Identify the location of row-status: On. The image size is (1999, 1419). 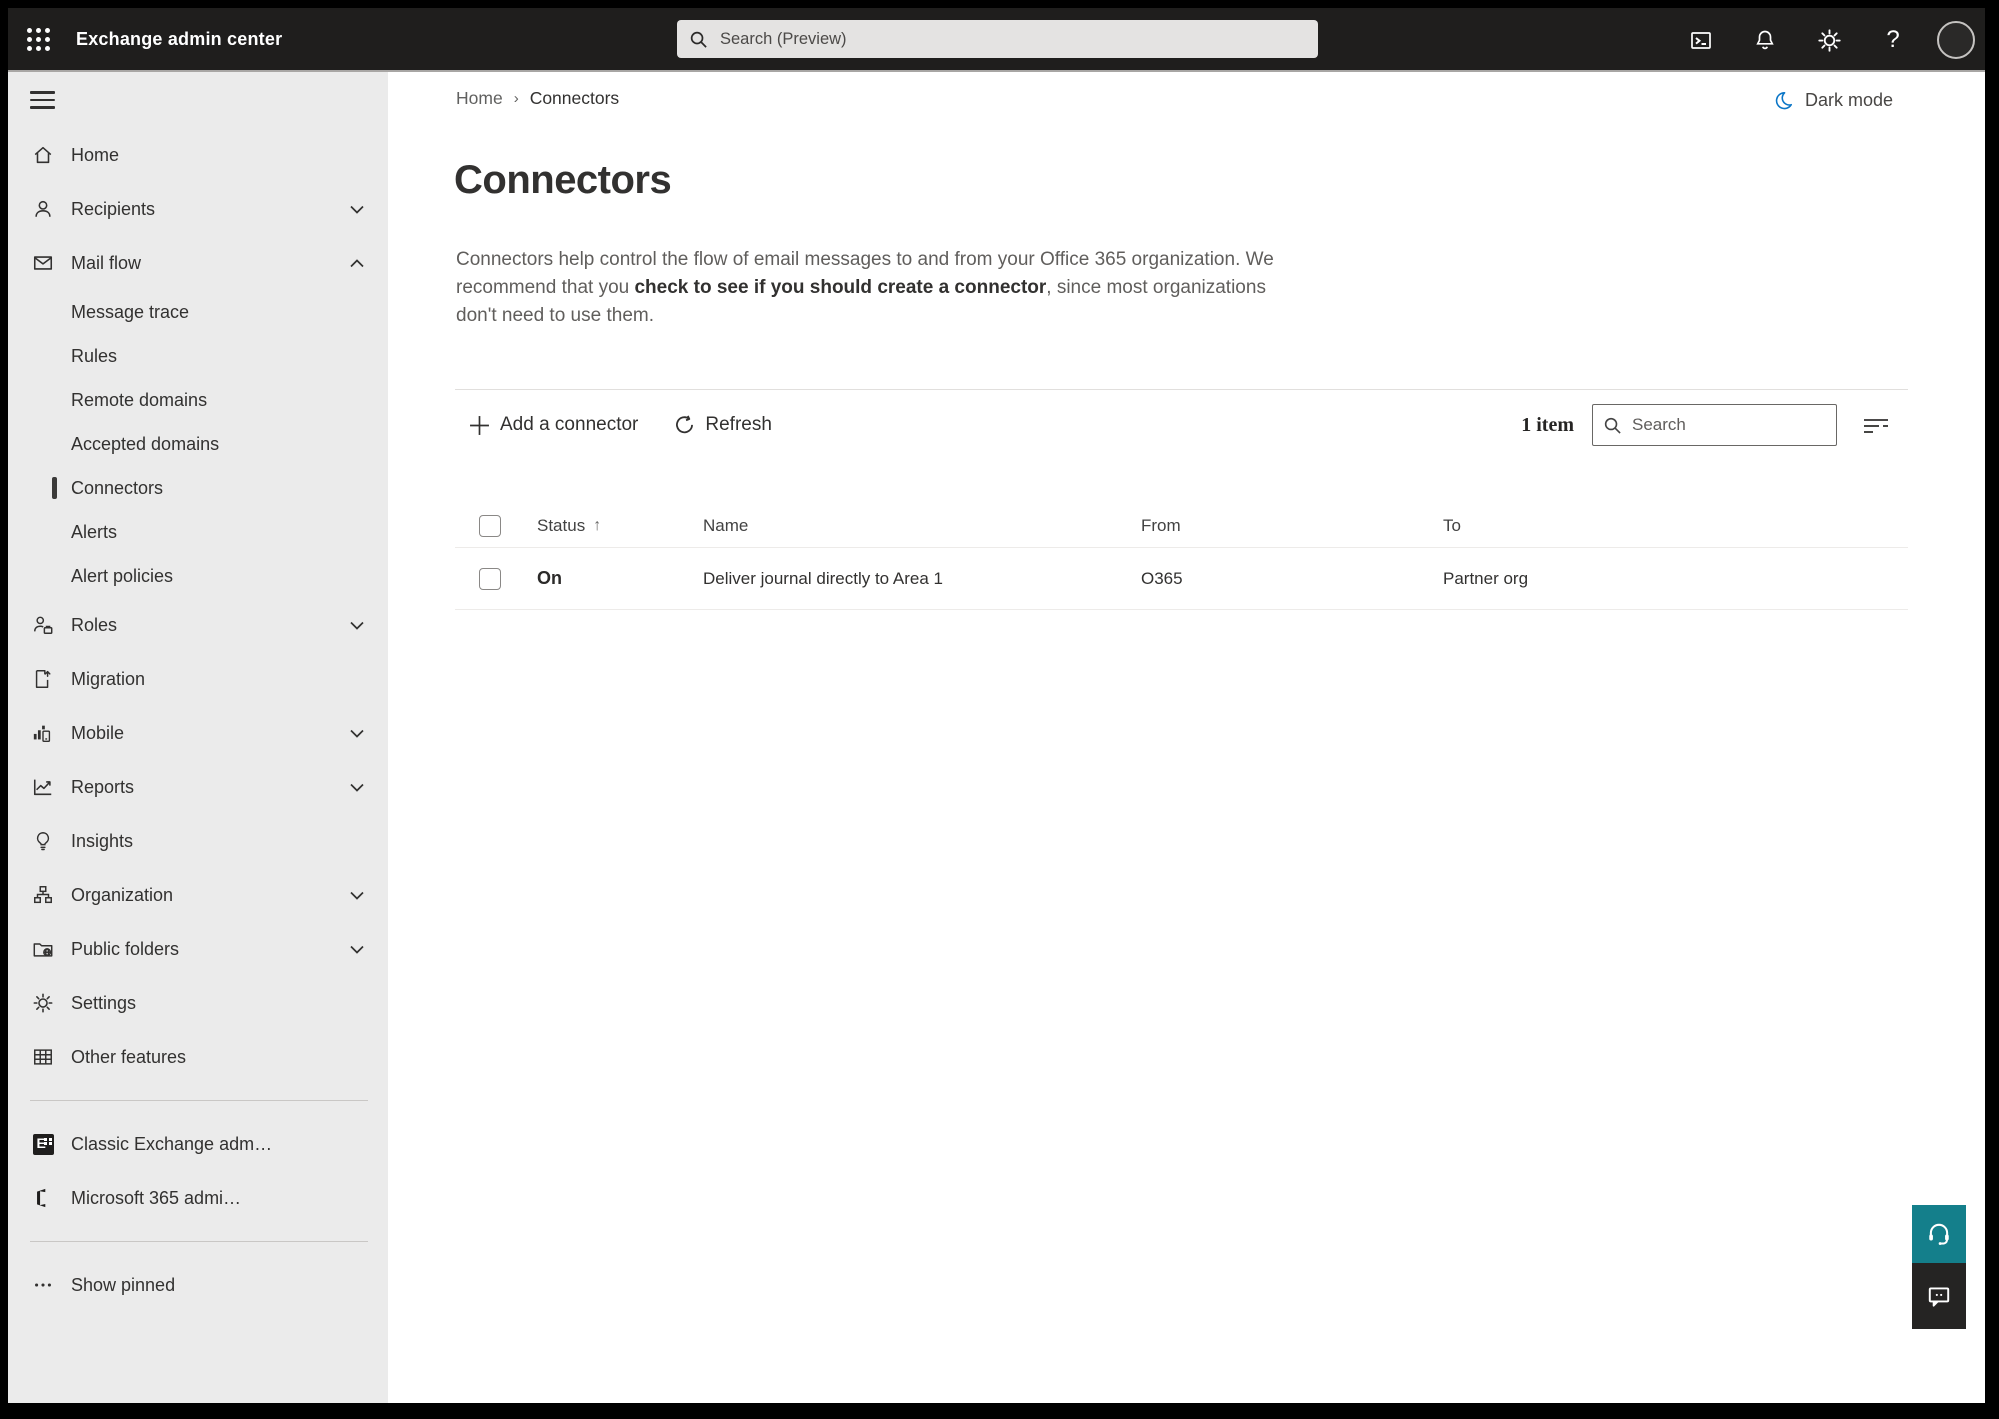
(549, 578).